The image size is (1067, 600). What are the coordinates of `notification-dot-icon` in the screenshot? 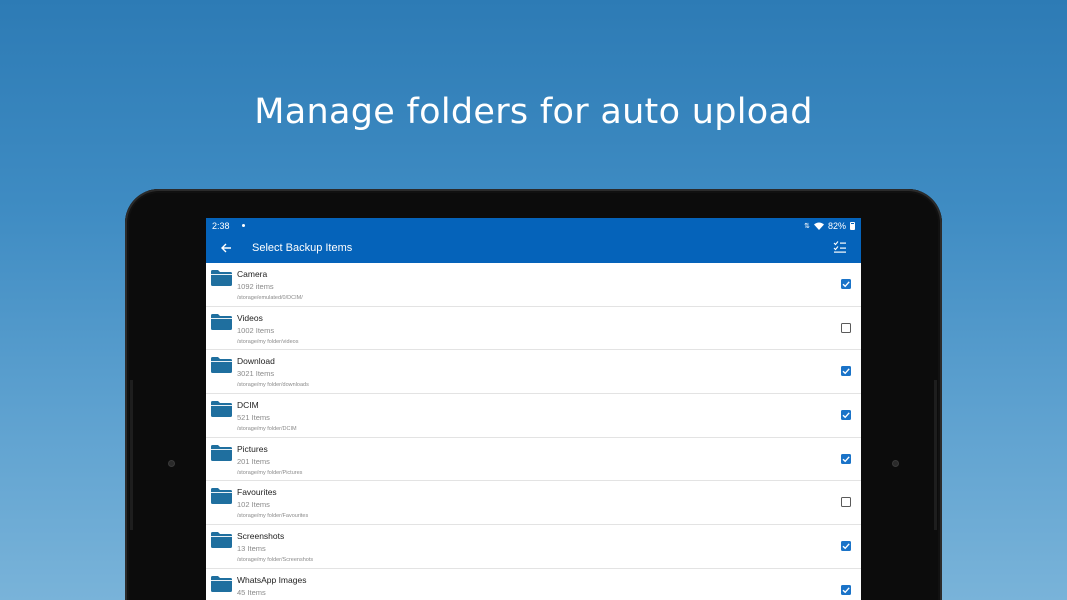 It's located at (243, 225).